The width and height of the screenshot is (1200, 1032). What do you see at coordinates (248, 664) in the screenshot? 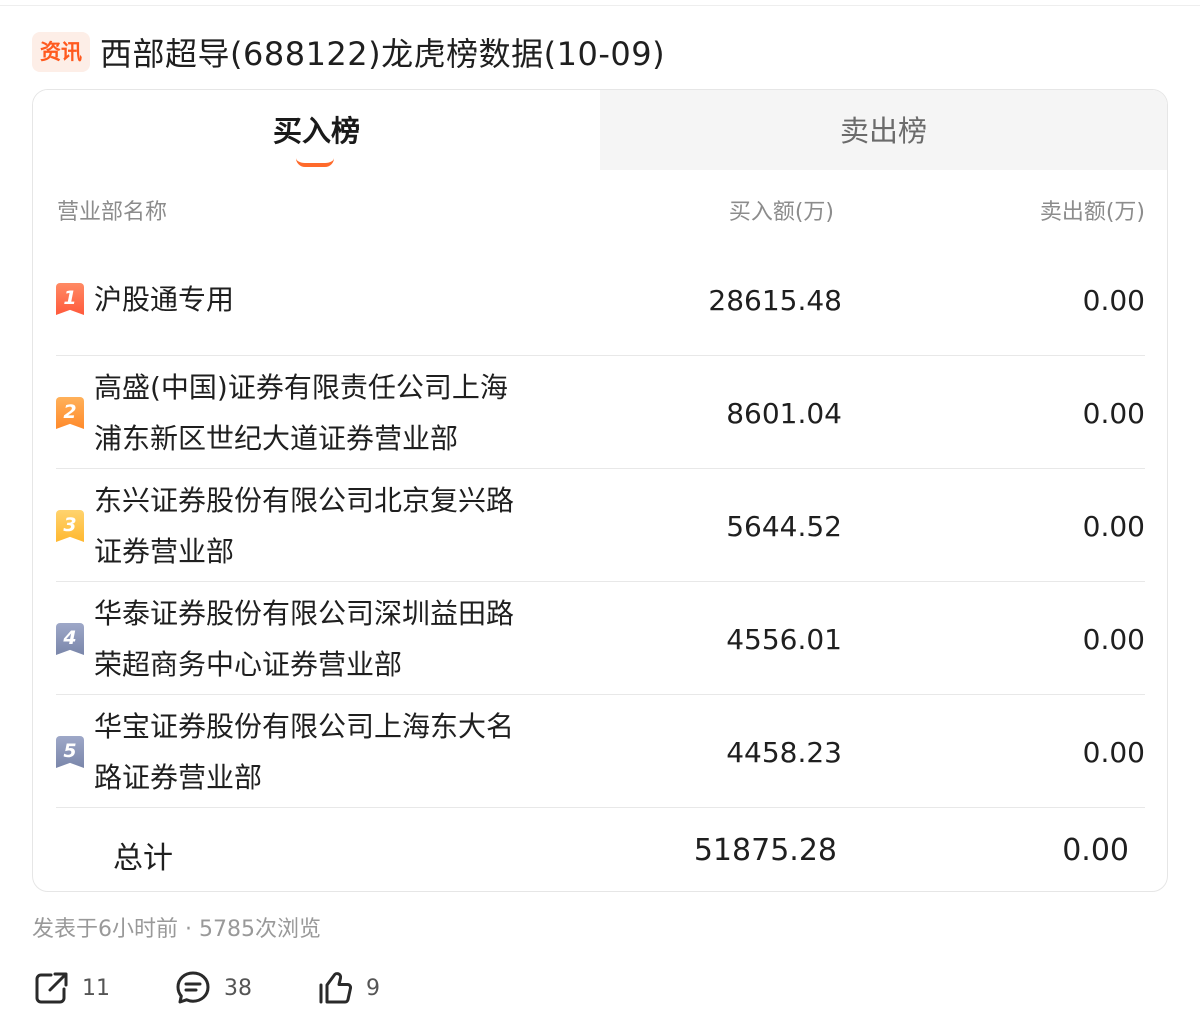
I see `branch-name-line: 荣超商务中心证券营业部` at bounding box center [248, 664].